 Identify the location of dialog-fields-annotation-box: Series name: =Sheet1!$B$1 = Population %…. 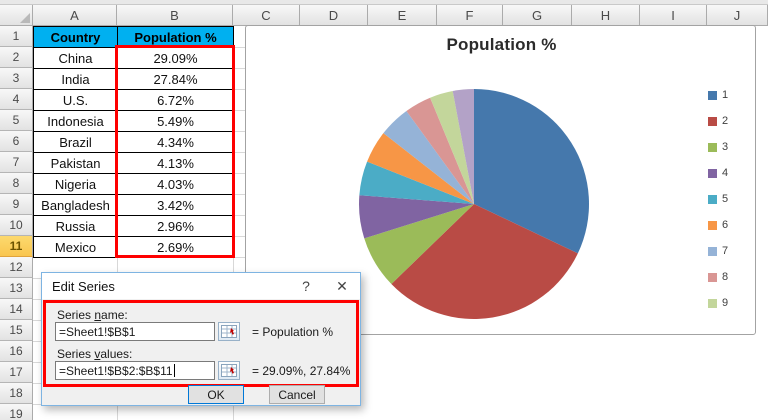
(201, 343).